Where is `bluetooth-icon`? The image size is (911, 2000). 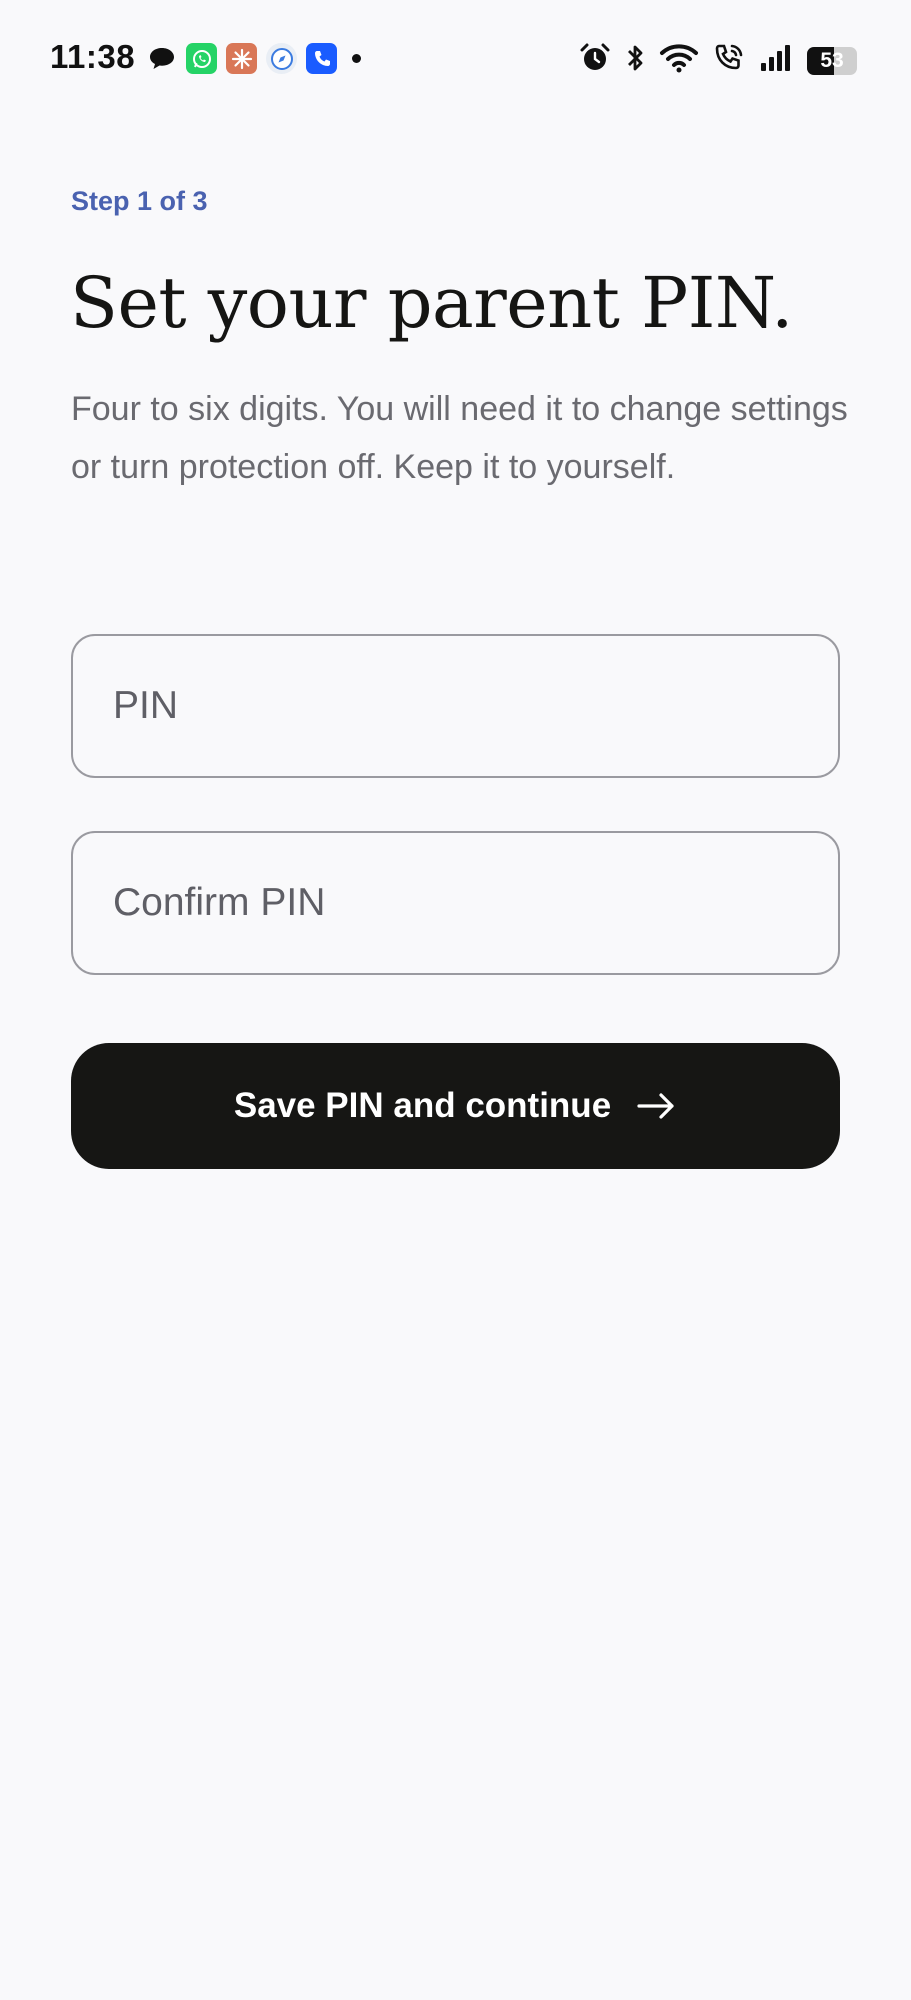
bluetooth-icon is located at coordinates (635, 60).